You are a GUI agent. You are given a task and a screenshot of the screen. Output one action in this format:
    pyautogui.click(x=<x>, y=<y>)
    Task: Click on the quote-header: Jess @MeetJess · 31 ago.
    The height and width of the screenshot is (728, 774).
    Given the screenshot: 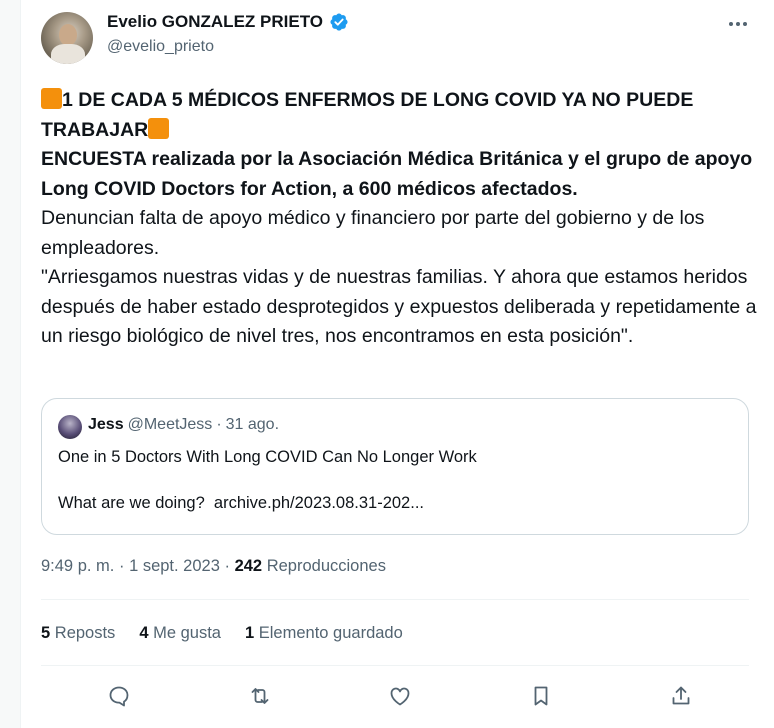 What is the action you would take?
    pyautogui.click(x=183, y=425)
    